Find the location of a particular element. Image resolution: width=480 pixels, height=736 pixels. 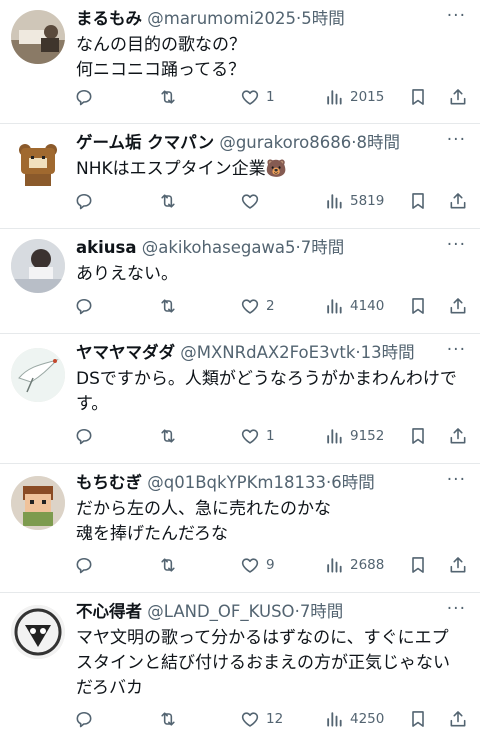

tweet-header: ヤマヤマダダ @MXNRdAX2FoE3vtk·13時間 is located at coordinates (258, 351).